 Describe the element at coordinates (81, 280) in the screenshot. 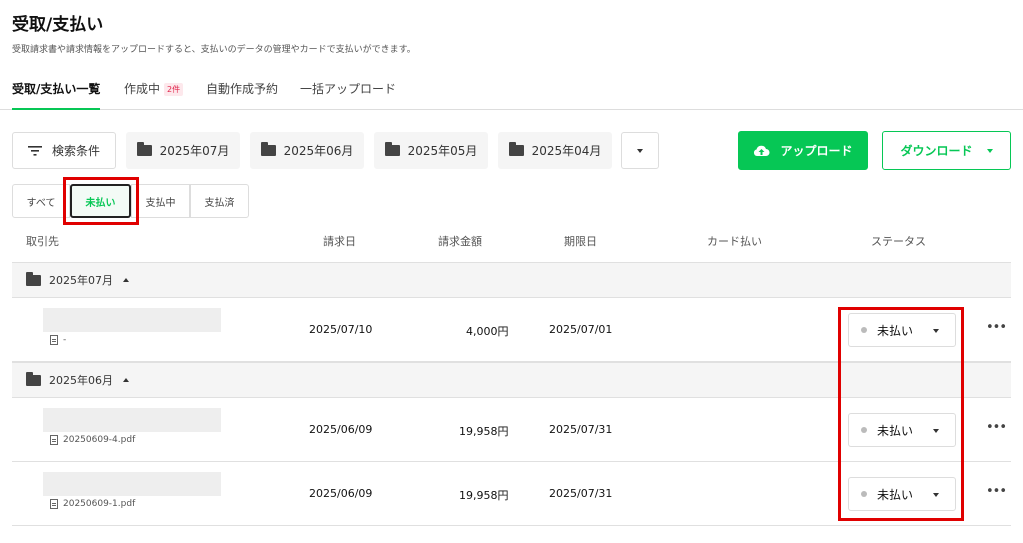

I see `group-label: 2025年07月` at that location.